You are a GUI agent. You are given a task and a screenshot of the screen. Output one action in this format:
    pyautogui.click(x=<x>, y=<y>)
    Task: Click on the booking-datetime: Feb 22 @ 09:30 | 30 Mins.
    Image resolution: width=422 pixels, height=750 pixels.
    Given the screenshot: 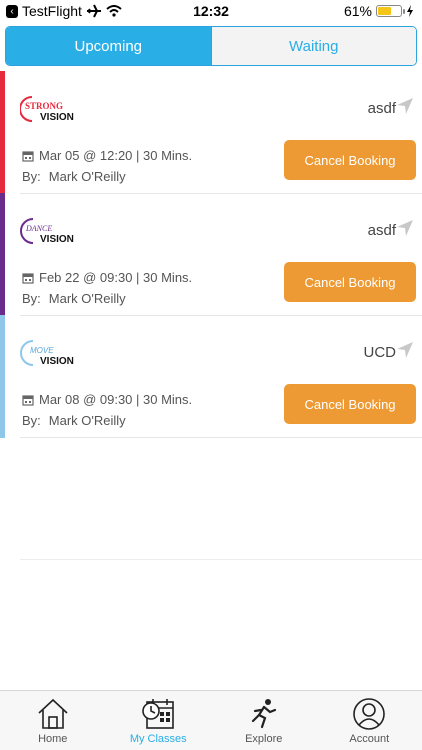 What is the action you would take?
    pyautogui.click(x=107, y=277)
    